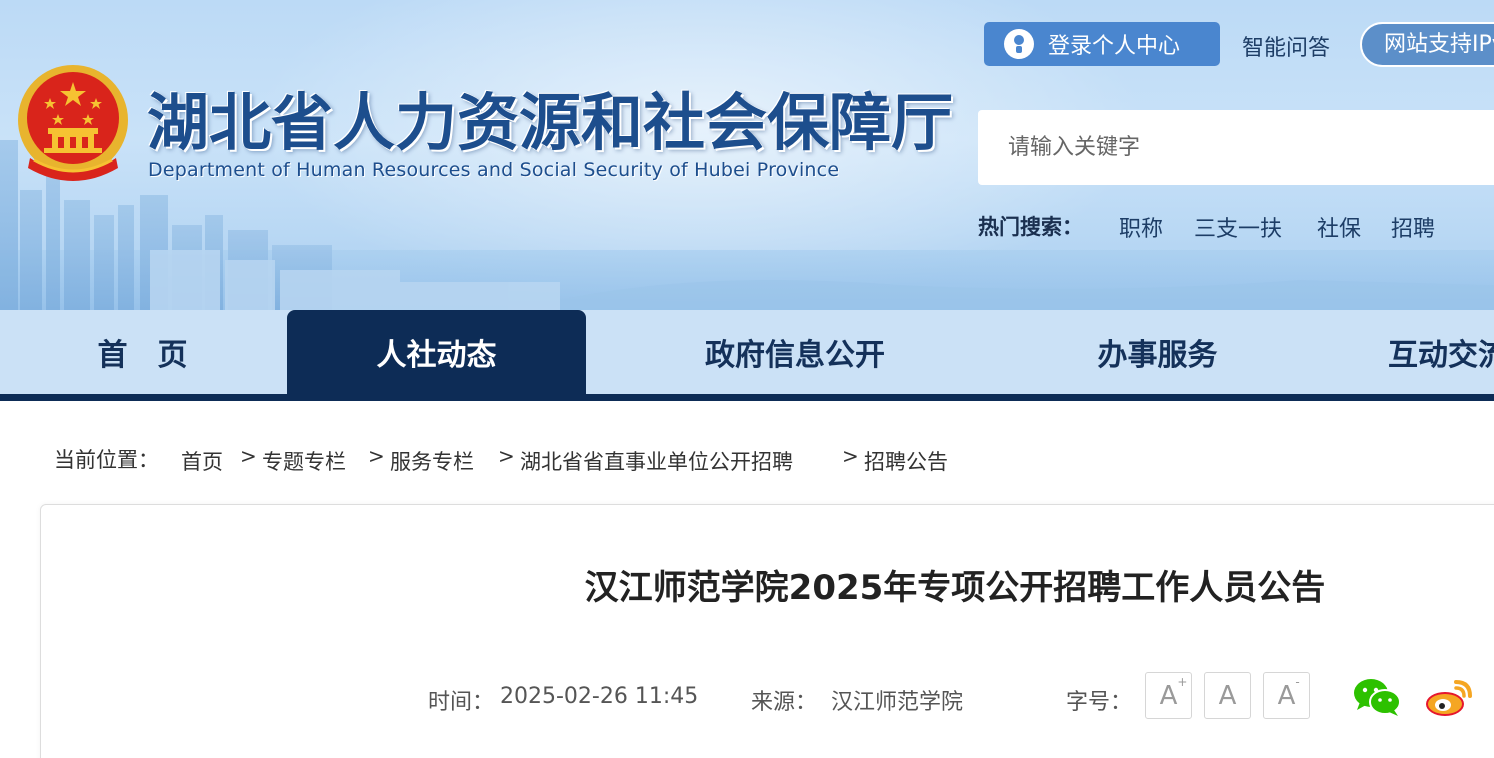 Image resolution: width=1494 pixels, height=758 pixels. I want to click on weibo-icon, so click(1449, 697).